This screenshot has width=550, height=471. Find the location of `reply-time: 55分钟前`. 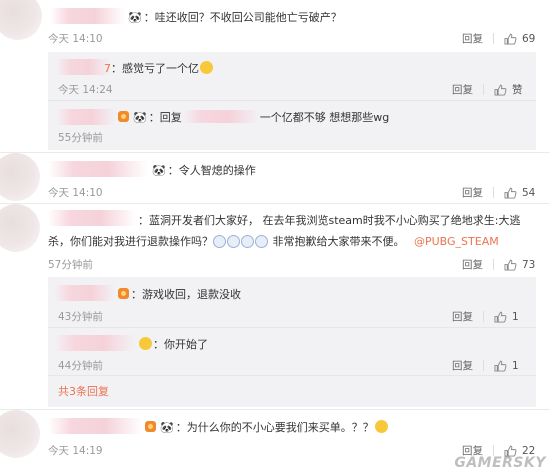

reply-time: 55分钟前 is located at coordinates (80, 138).